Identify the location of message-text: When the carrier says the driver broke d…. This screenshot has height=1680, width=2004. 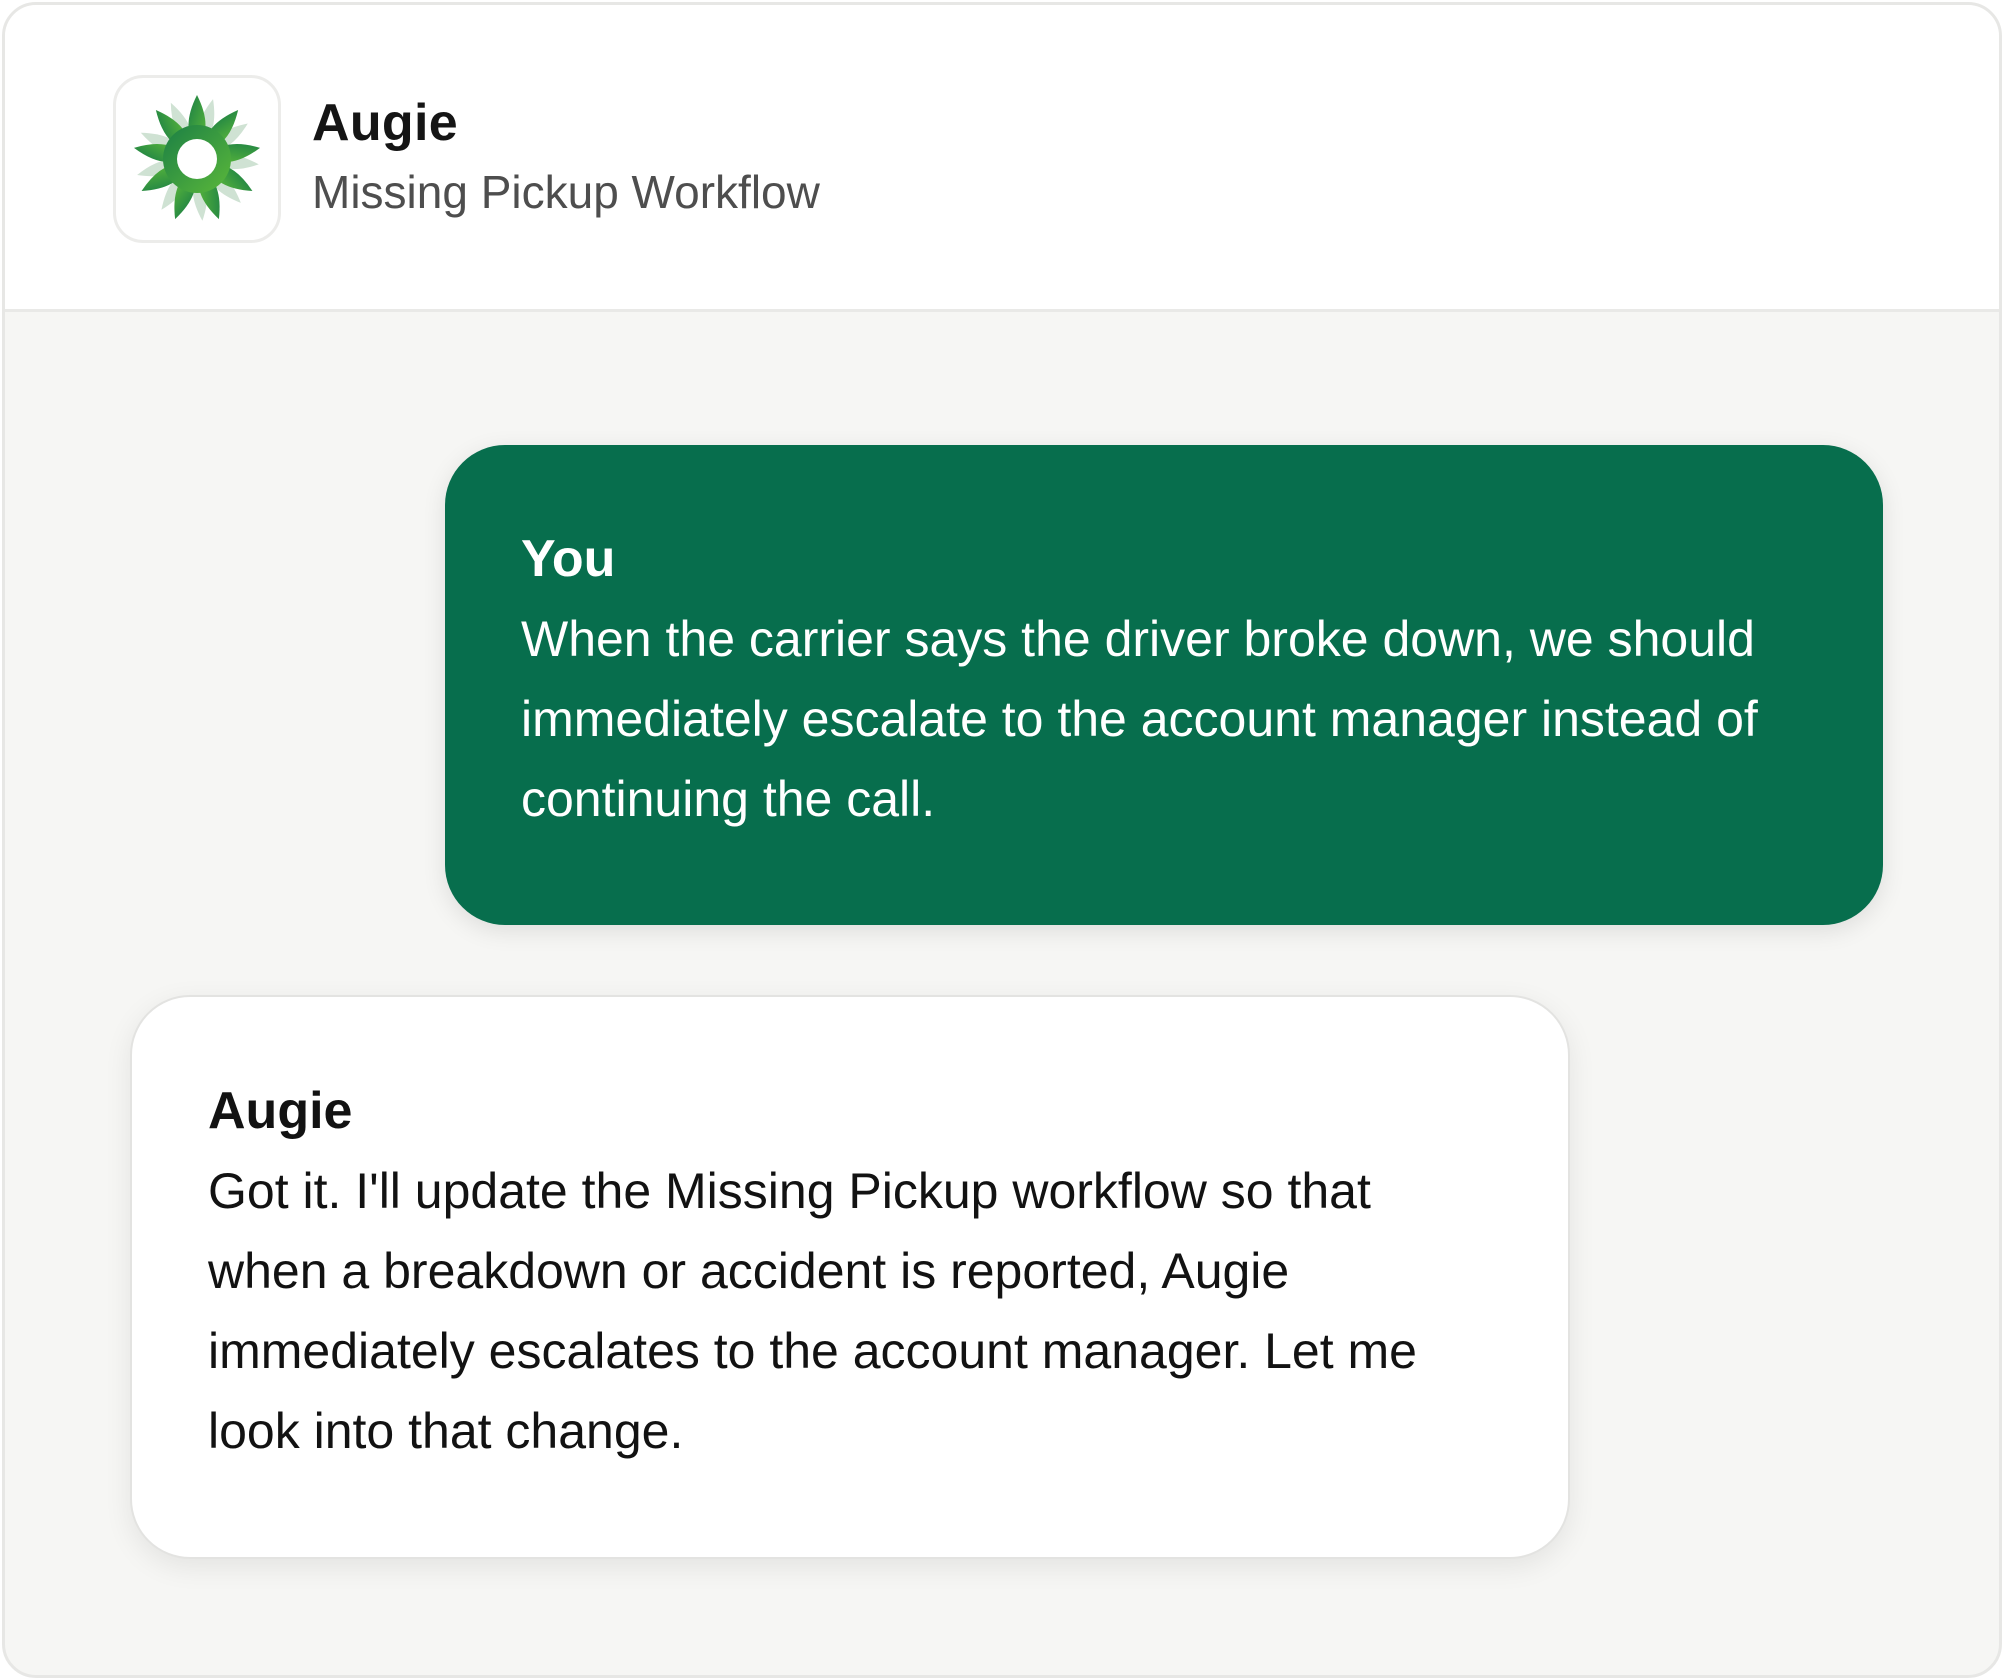
(1139, 719).